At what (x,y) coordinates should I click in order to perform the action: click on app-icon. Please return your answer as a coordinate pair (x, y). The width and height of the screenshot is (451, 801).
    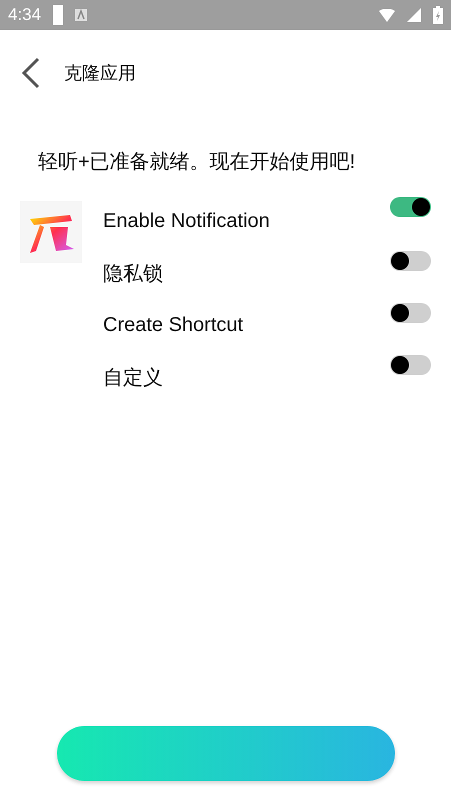
    Looking at the image, I should click on (51, 232).